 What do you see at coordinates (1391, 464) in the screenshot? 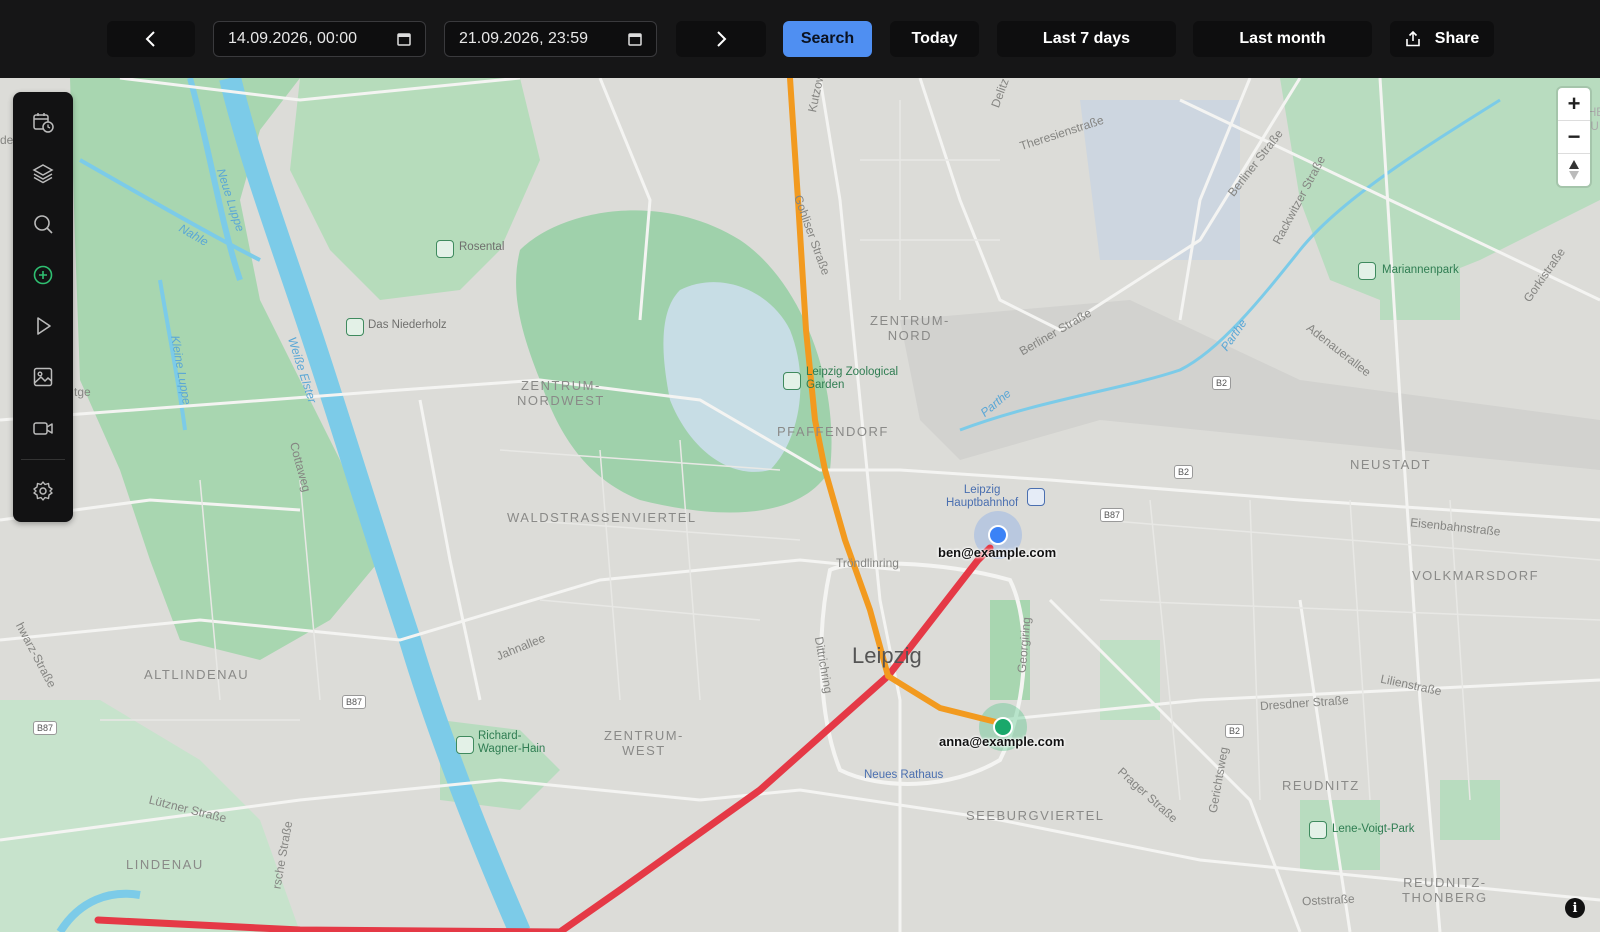
I see `district-label: NEUSTADT` at bounding box center [1391, 464].